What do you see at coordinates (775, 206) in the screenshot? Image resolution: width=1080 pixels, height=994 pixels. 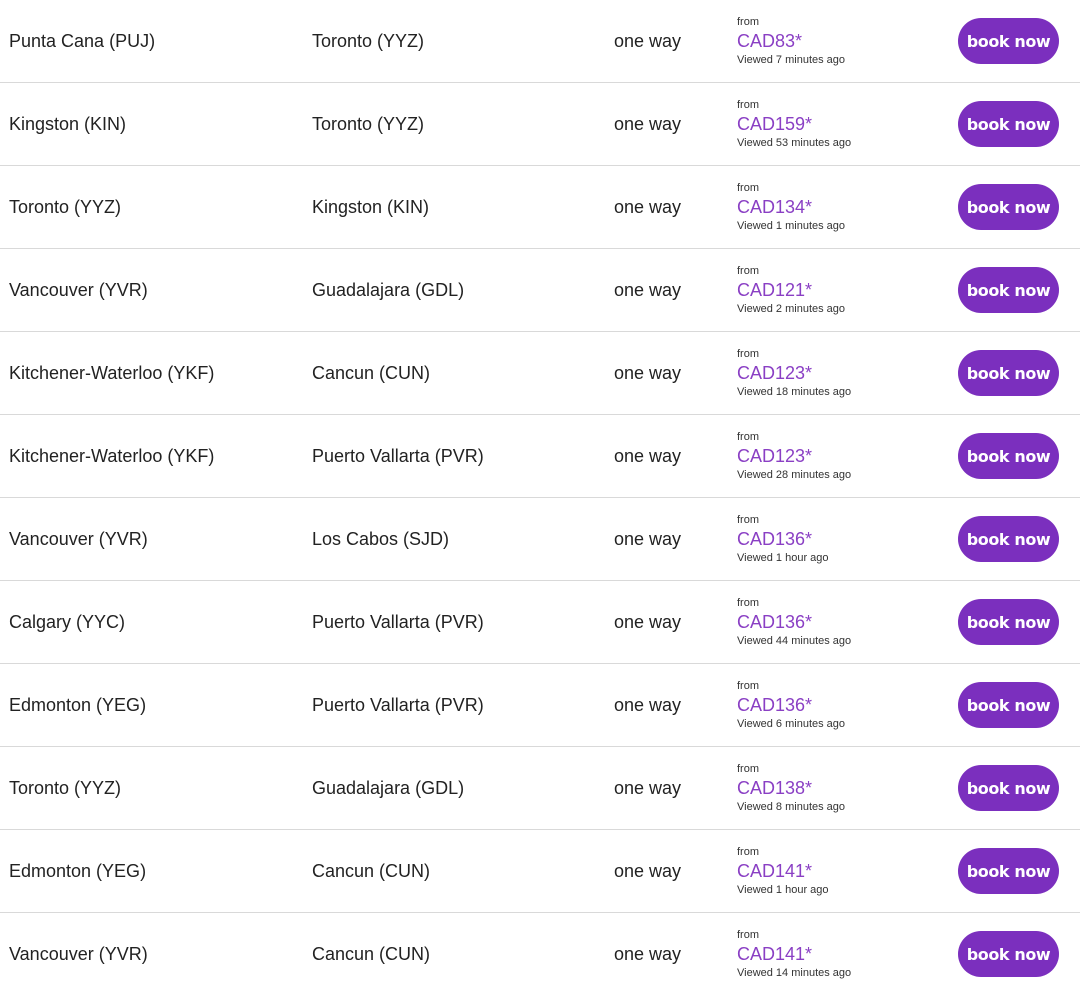 I see `fare-price: CAD134*` at bounding box center [775, 206].